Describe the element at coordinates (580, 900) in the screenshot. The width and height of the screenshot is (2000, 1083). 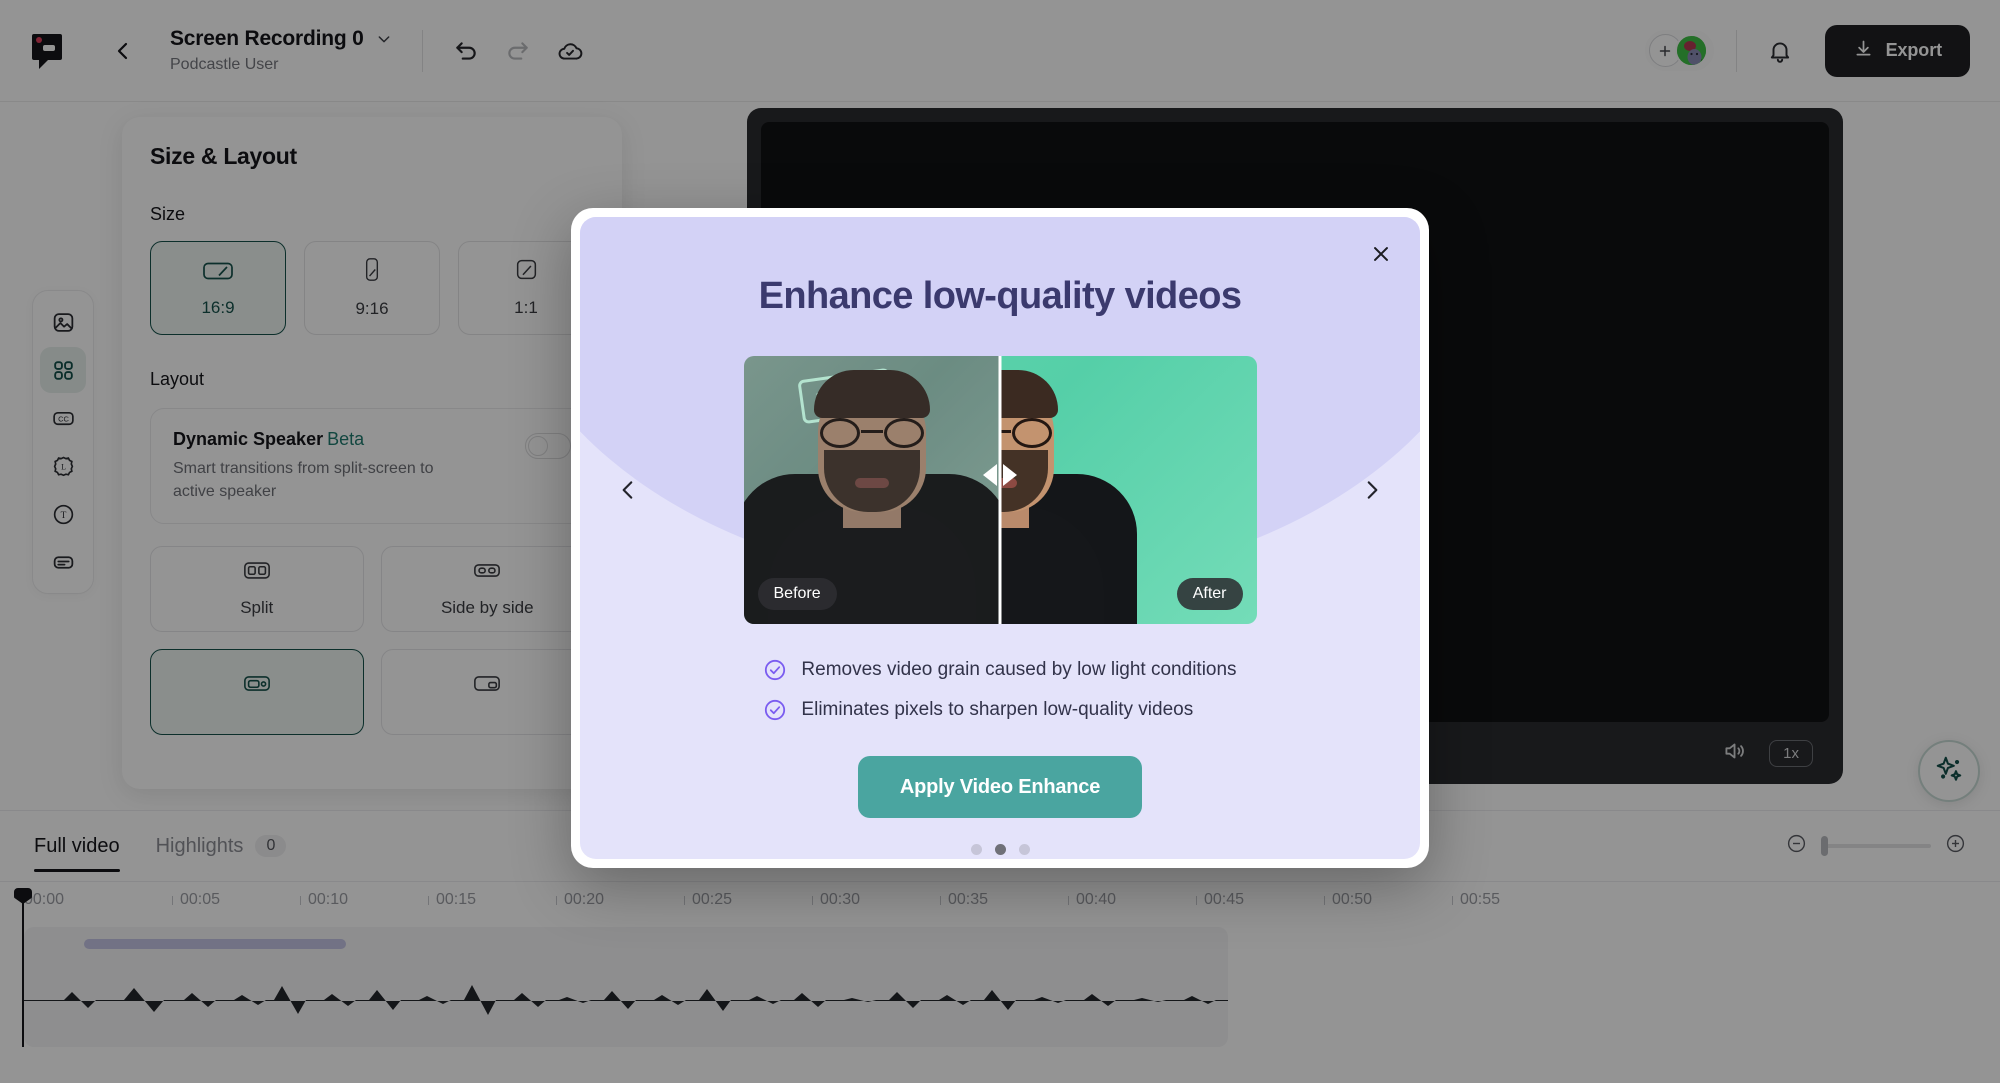
I see `ruler-tick: 00:20` at that location.